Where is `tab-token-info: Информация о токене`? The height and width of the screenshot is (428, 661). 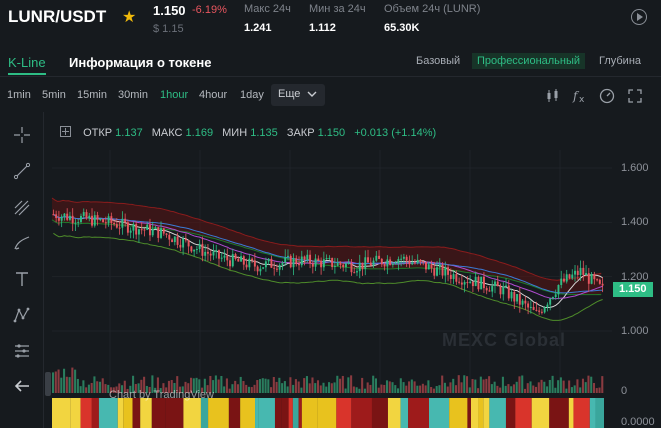
tab-token-info: Информация о токене is located at coordinates (140, 62).